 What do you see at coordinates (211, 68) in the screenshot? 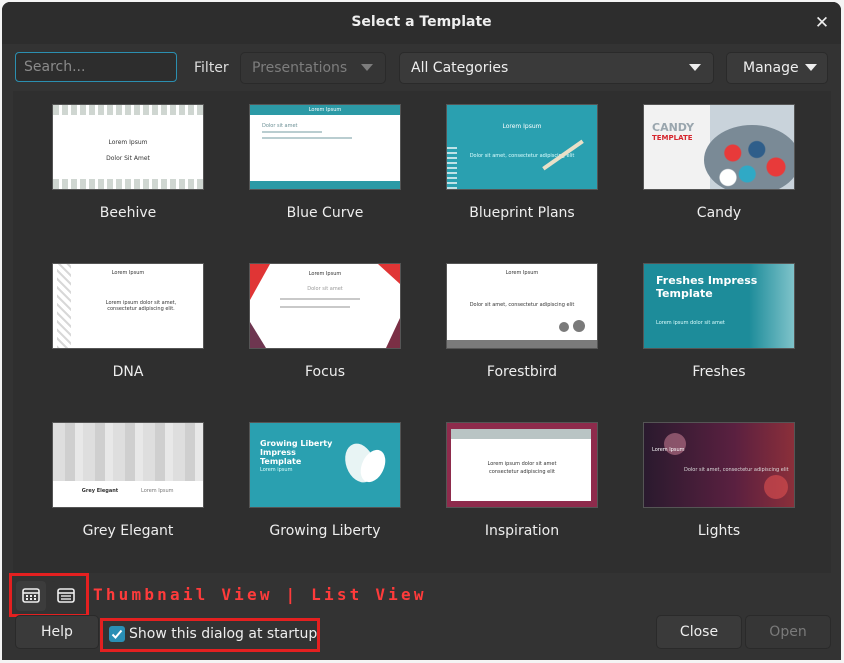
I see `filter-label: Filter` at bounding box center [211, 68].